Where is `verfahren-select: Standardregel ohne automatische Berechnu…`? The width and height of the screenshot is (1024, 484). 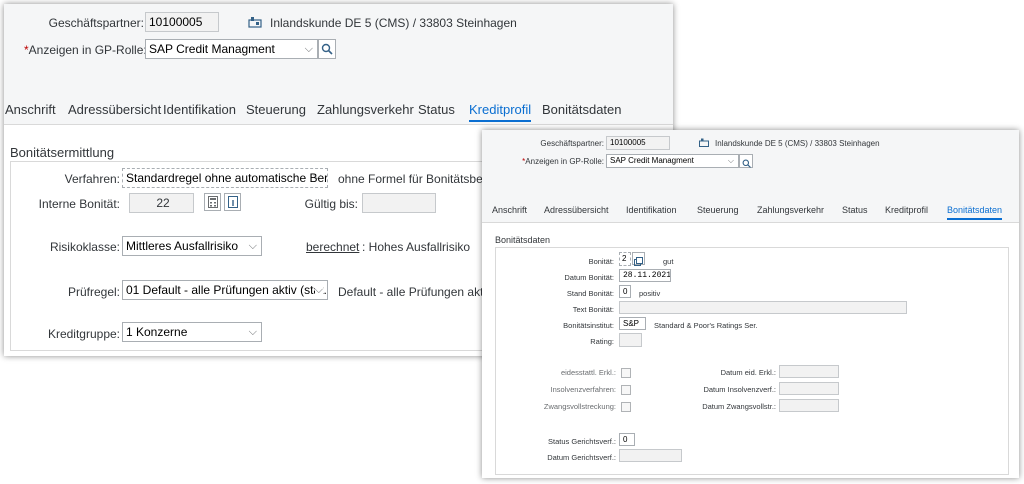 verfahren-select: Standardregel ohne automatische Berechnu… is located at coordinates (225, 178).